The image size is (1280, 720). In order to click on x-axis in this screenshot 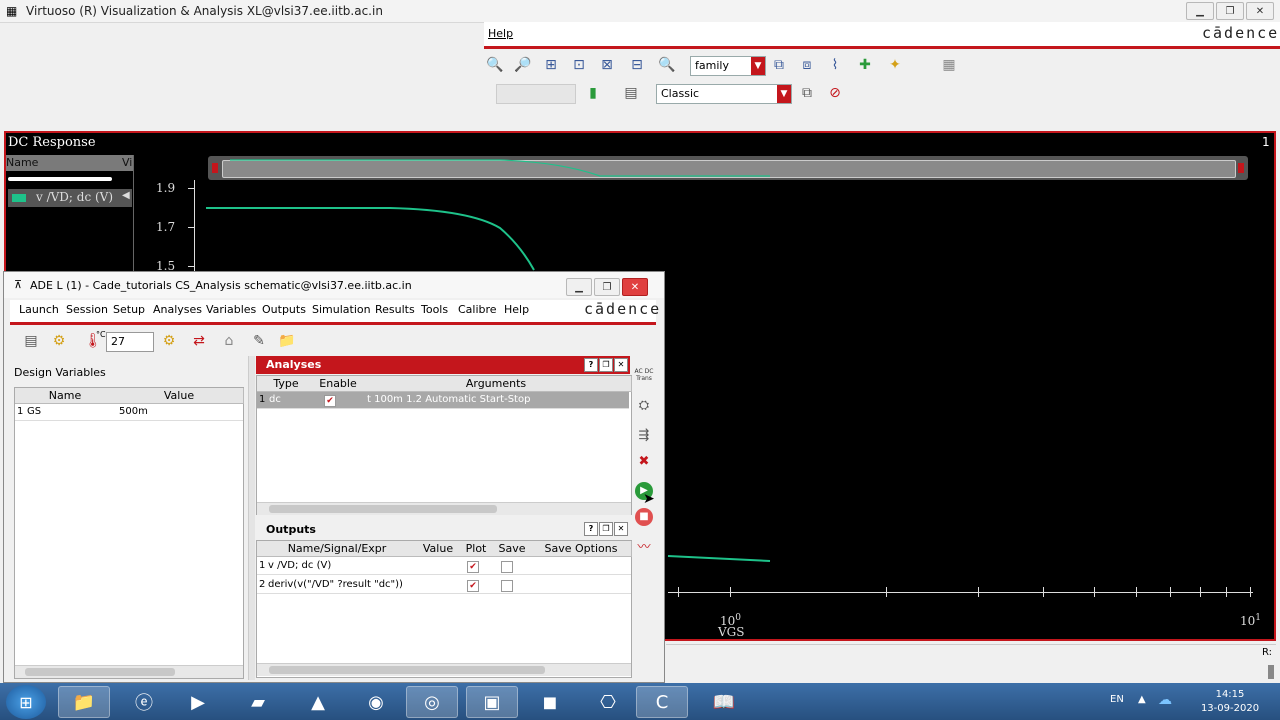, I will do `click(960, 592)`.